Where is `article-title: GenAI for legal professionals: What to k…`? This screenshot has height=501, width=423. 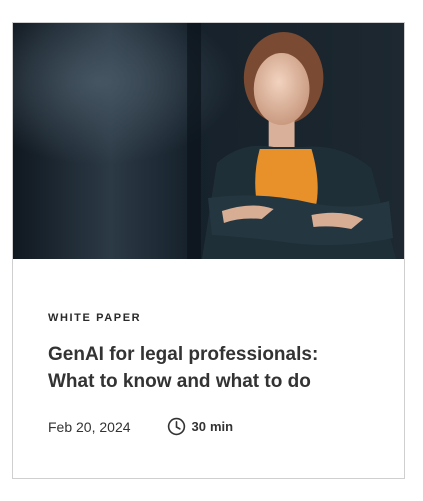 article-title: GenAI for legal professionals: What to k… is located at coordinates (213, 368).